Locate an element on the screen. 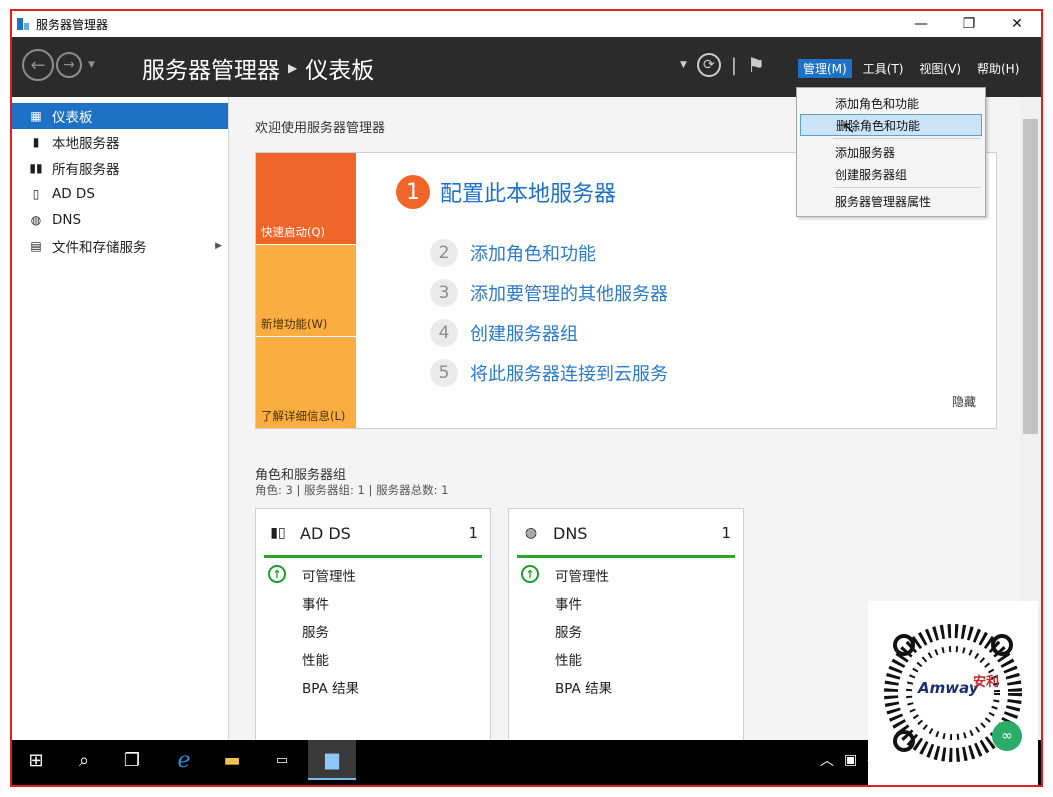  minimize-button: — is located at coordinates (921, 24).